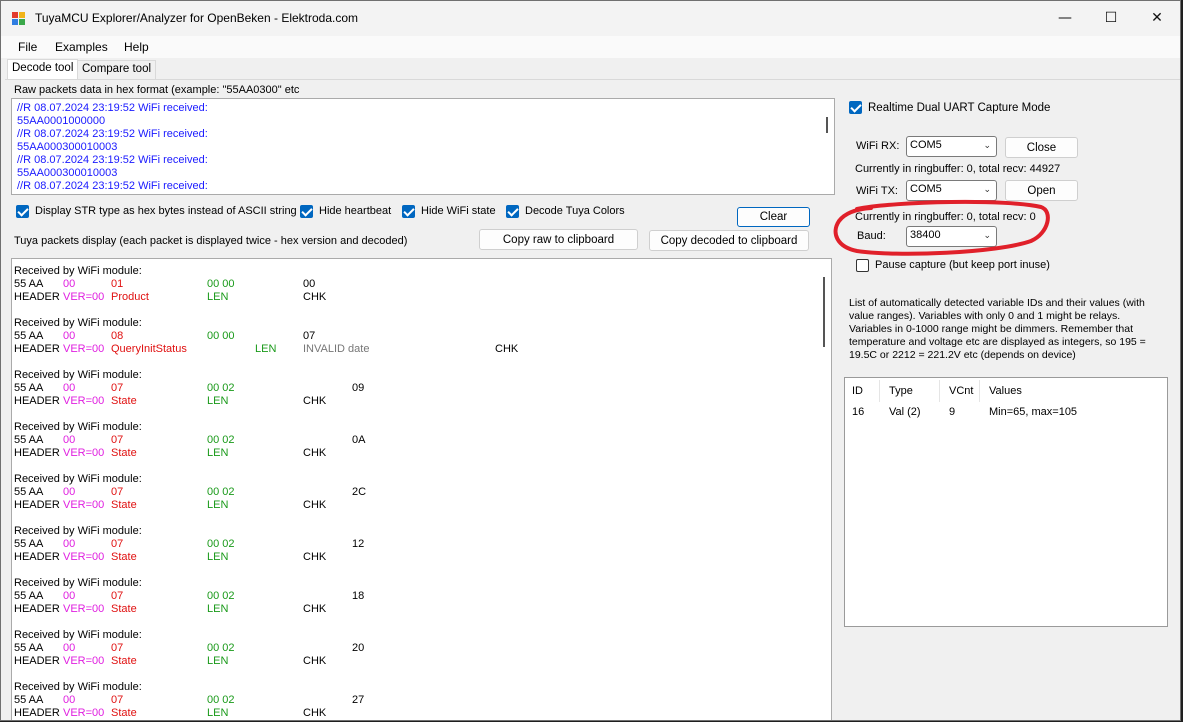 The height and width of the screenshot is (722, 1183). Describe the element at coordinates (359, 492) in the screenshot. I see `packet-h6: 2C` at that location.